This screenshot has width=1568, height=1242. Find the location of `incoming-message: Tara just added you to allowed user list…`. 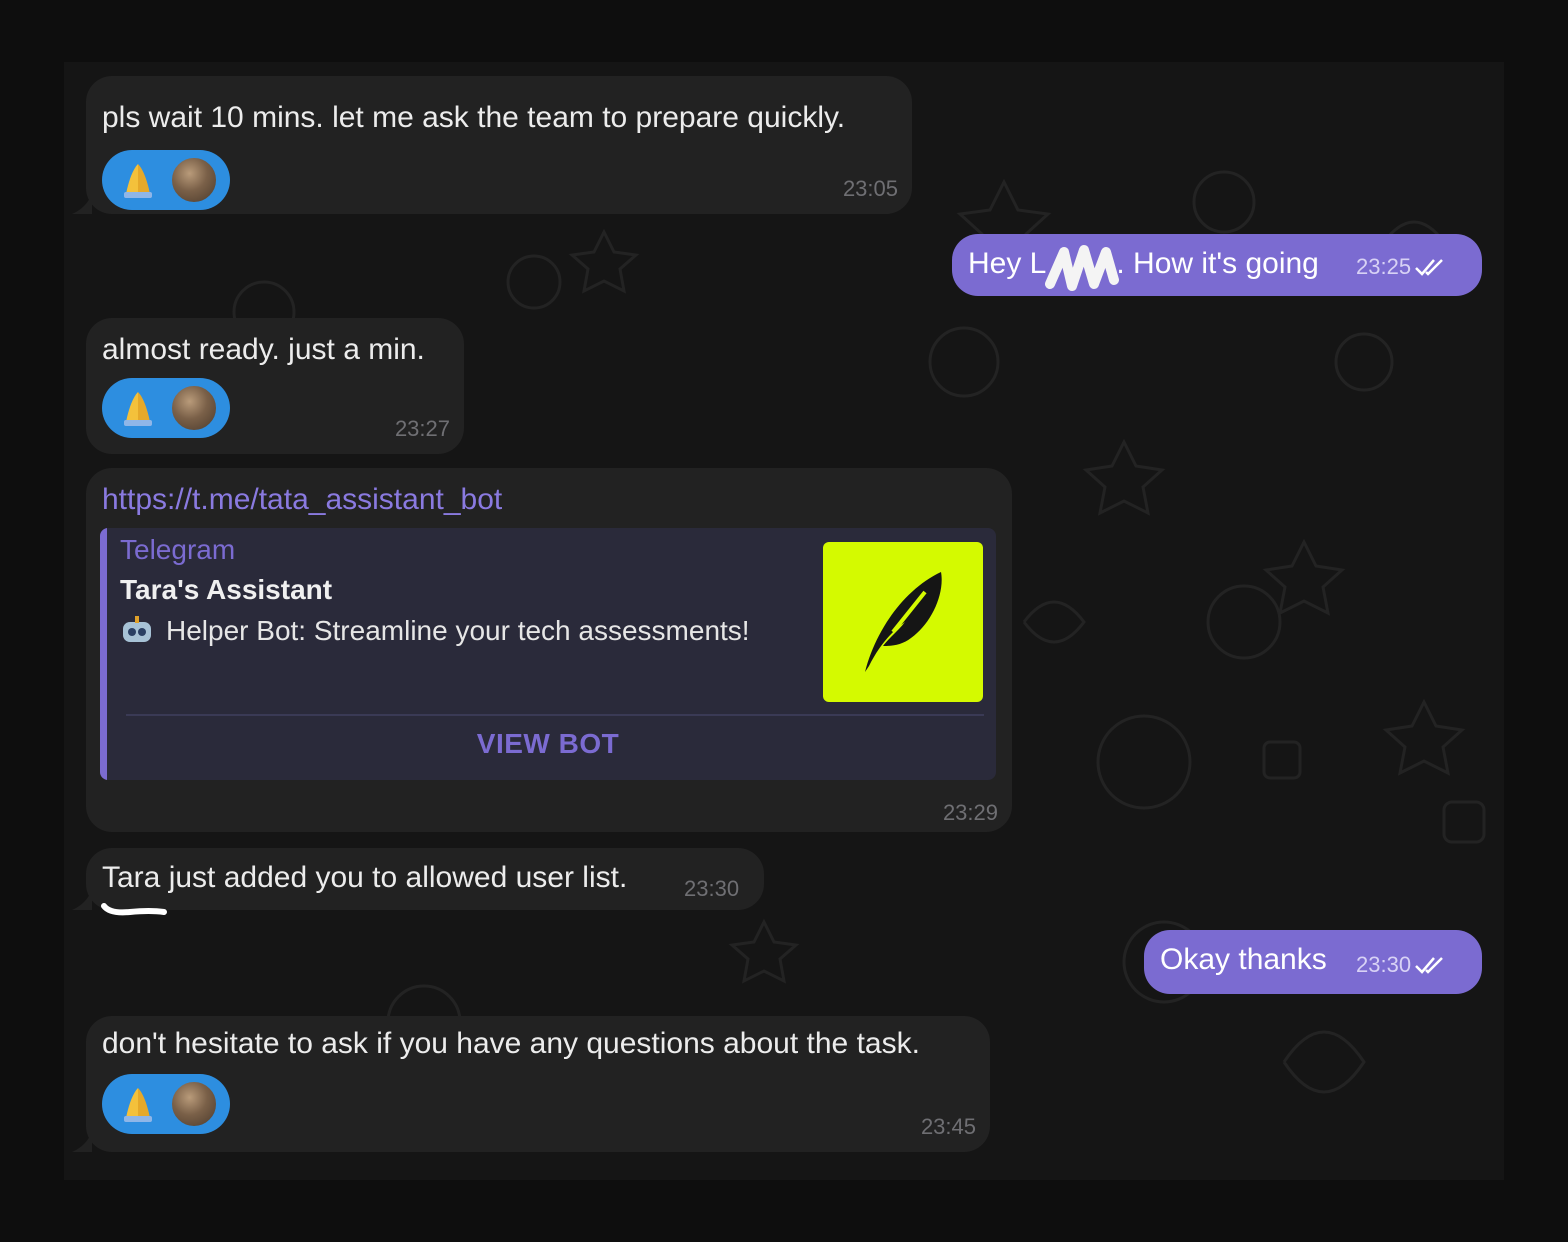

incoming-message: Tara just added you to allowed user list… is located at coordinates (425, 879).